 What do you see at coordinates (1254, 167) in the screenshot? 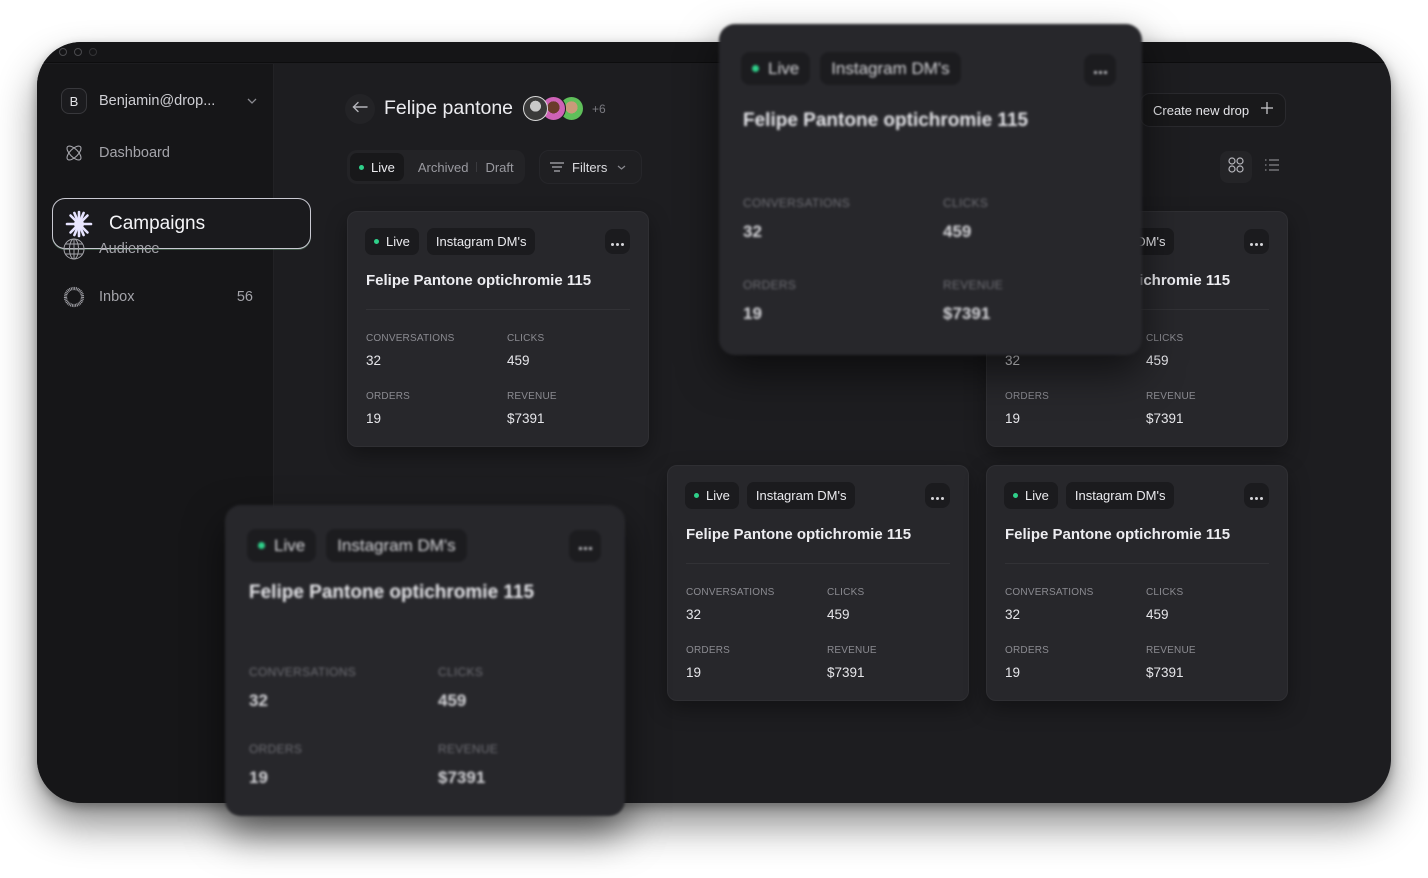
I see `view-mode-toggle` at bounding box center [1254, 167].